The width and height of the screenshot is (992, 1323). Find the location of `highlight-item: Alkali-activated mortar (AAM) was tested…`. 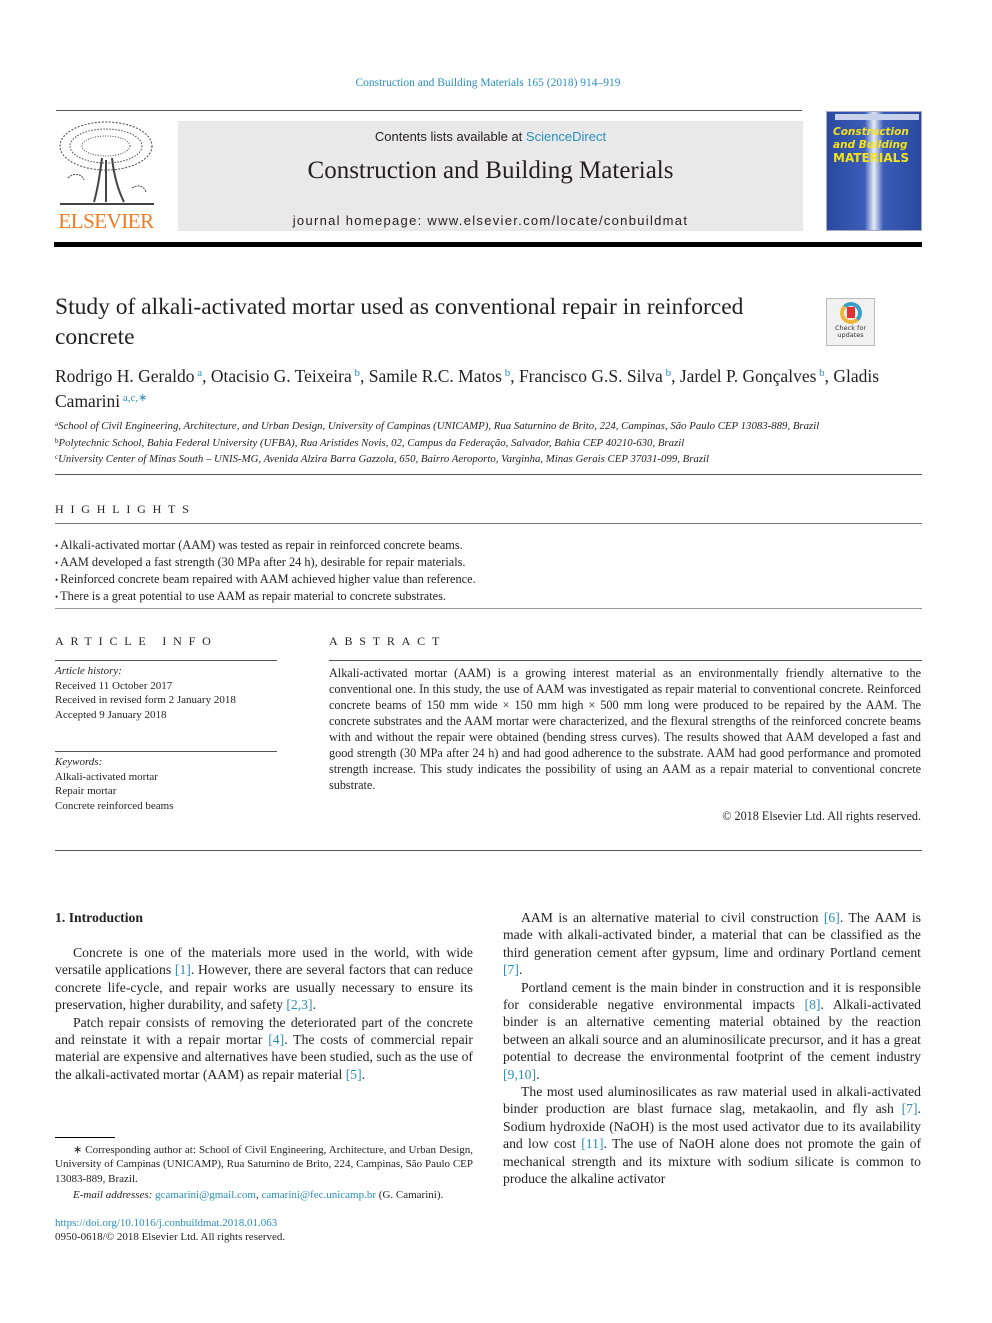

highlight-item: Alkali-activated mortar (AAM) was tested… is located at coordinates (355, 545).